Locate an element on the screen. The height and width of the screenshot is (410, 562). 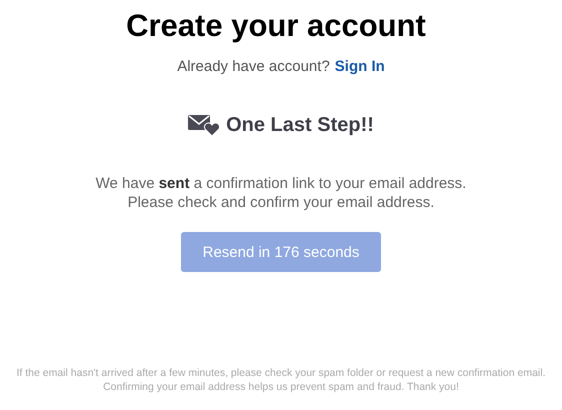
signin-prompt: Already have account? is located at coordinates (253, 66).